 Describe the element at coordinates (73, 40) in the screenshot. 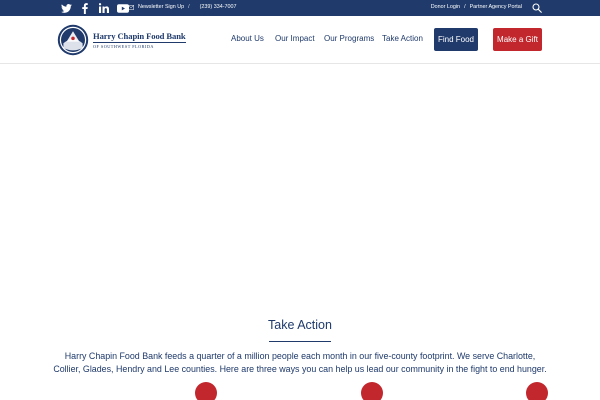

I see `logo-seal-icon` at that location.